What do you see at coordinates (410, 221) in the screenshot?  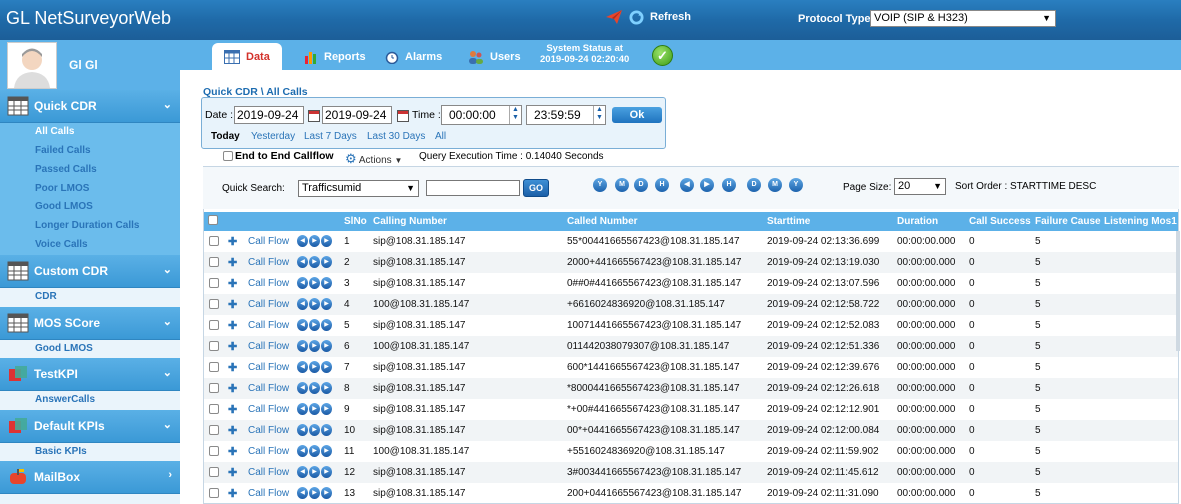 I see `column-header-calling-number: Calling Number` at bounding box center [410, 221].